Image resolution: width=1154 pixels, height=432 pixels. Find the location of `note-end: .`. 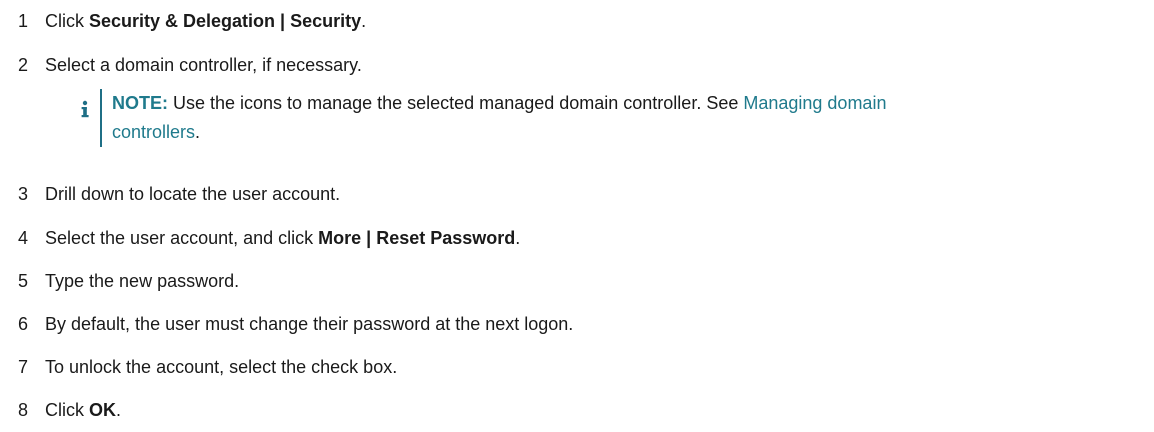

note-end: . is located at coordinates (198, 132).